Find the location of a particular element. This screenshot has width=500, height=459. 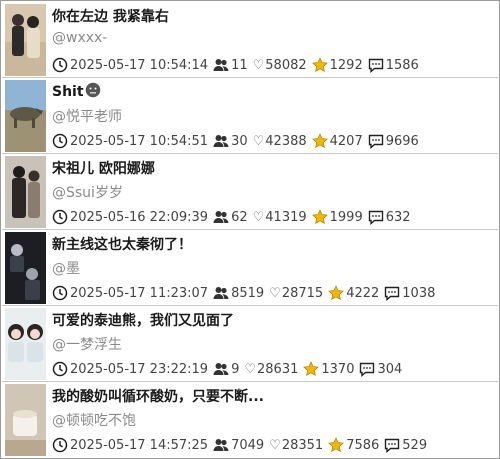

post-comments: 529 is located at coordinates (415, 445).